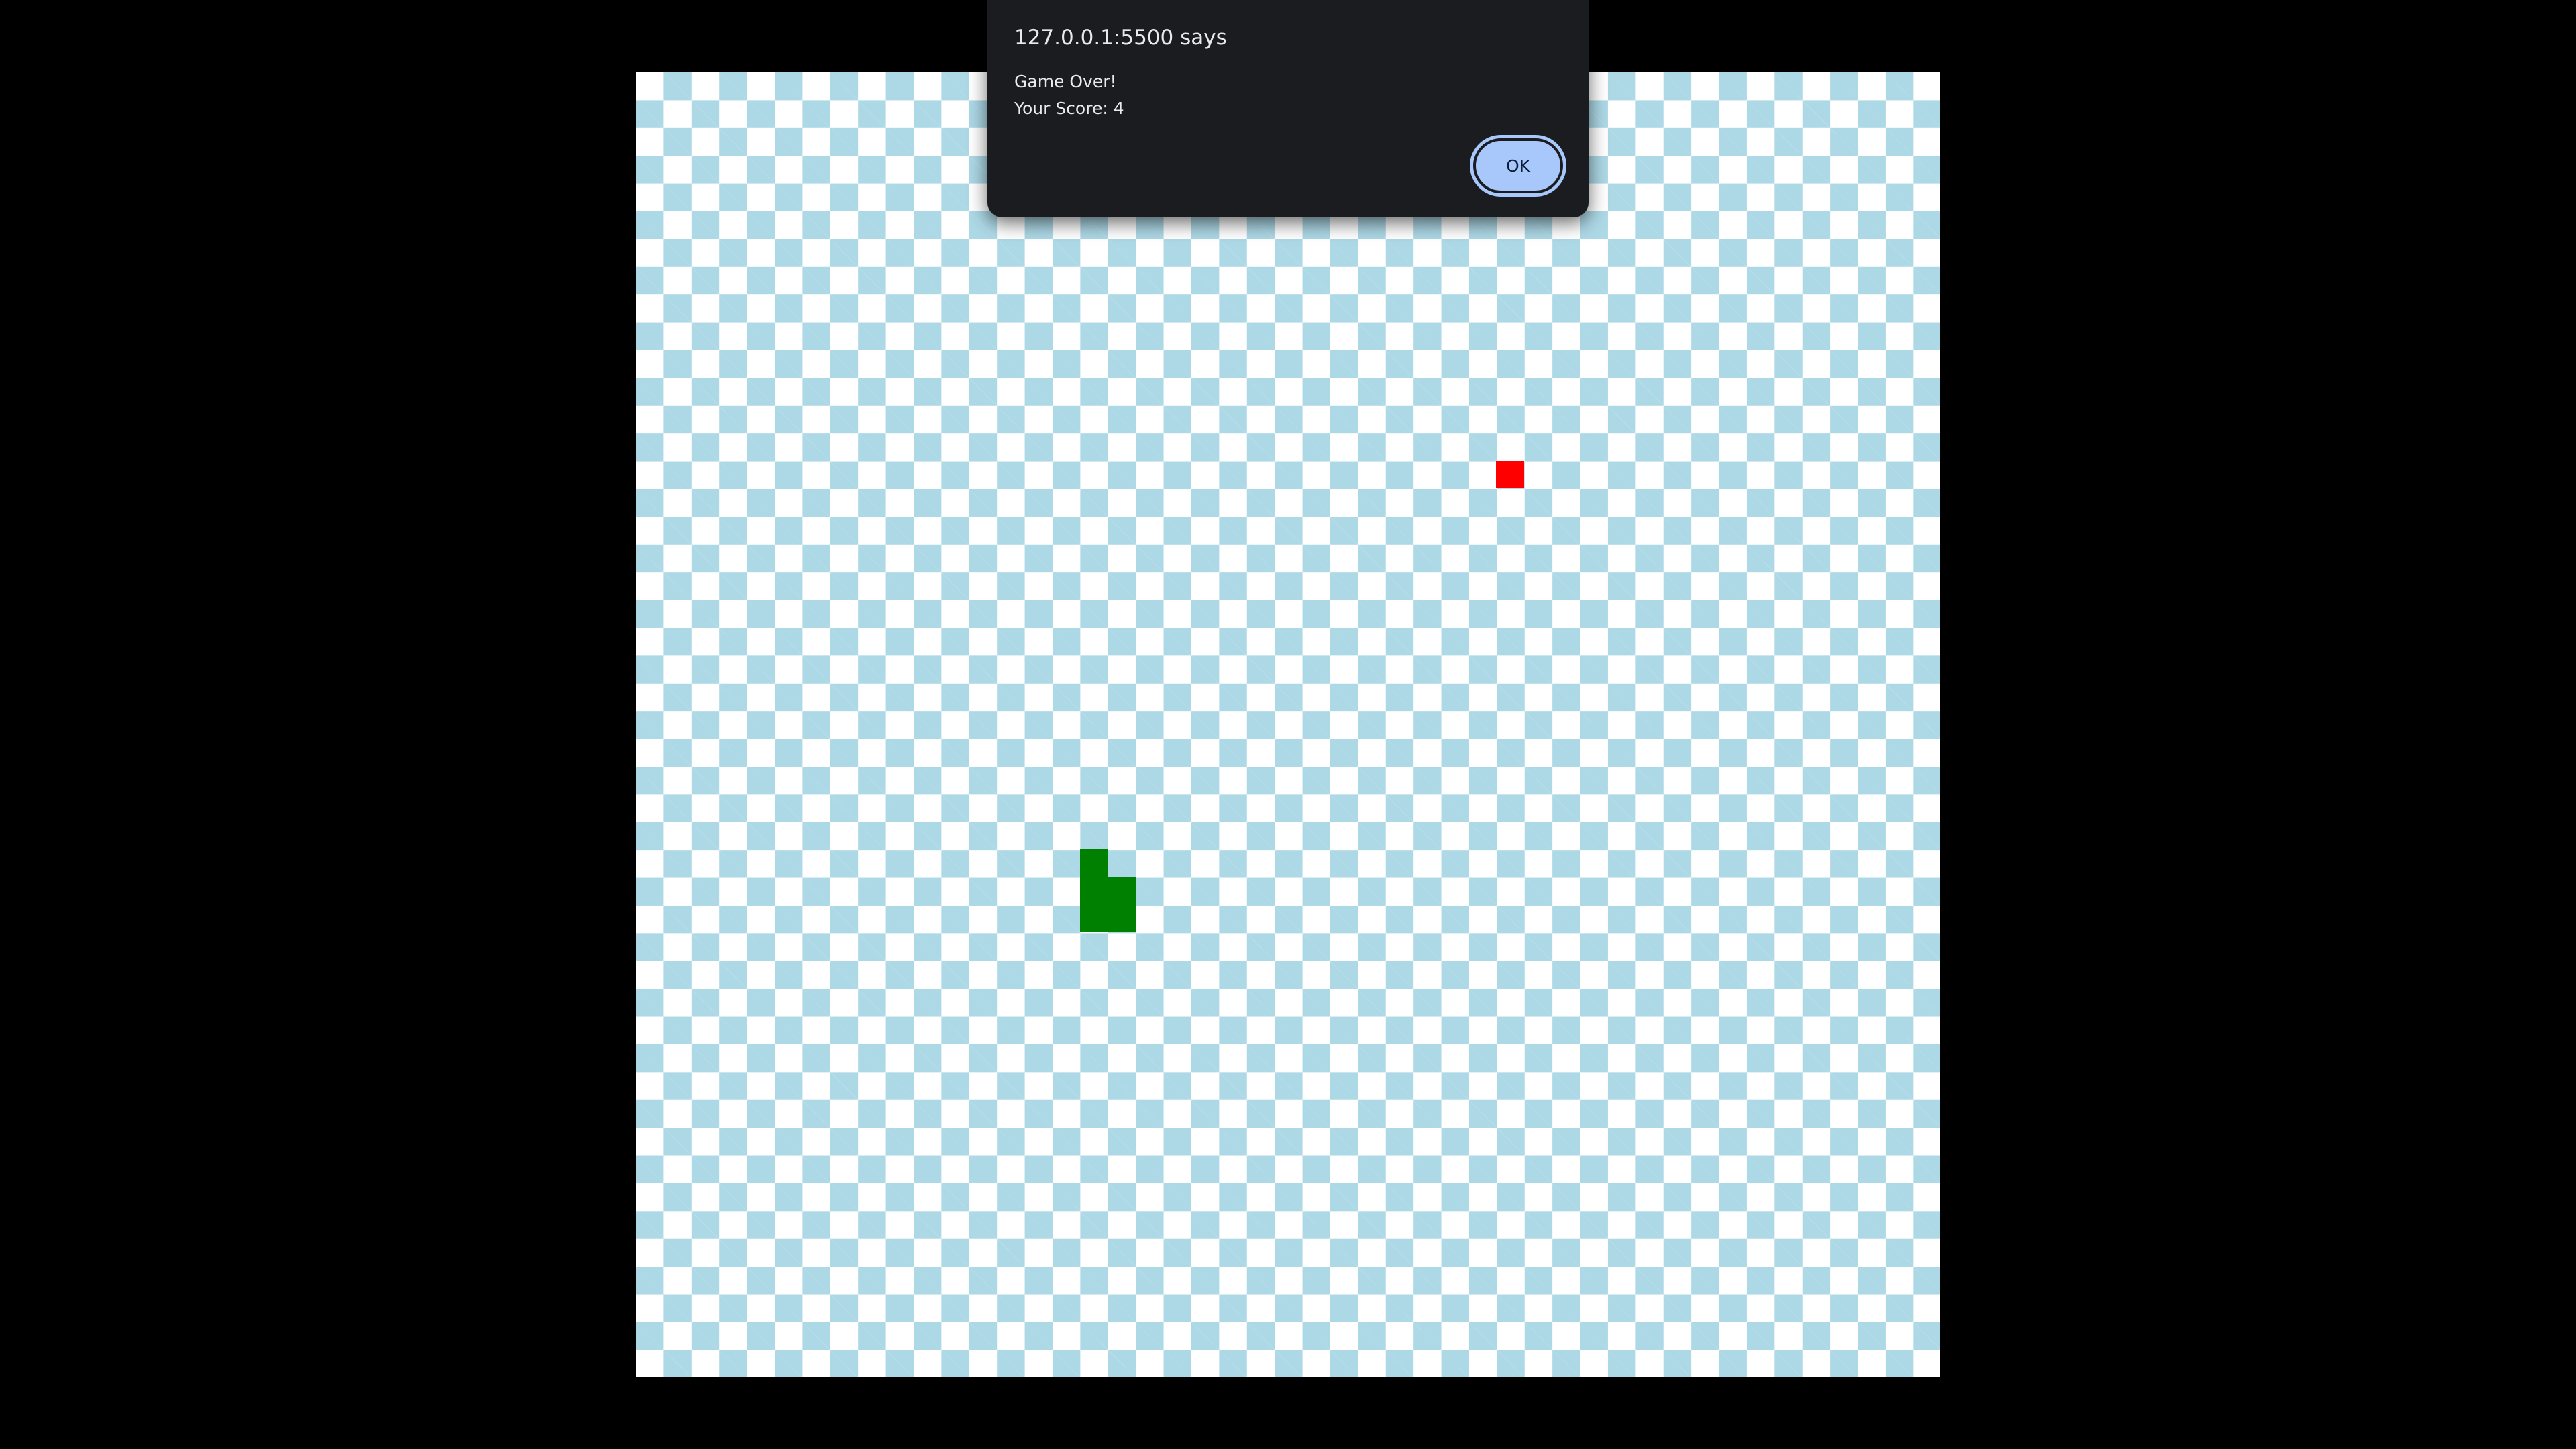 This screenshot has height=1449, width=2576. I want to click on score-text: Your Score: 4, so click(1069, 108).